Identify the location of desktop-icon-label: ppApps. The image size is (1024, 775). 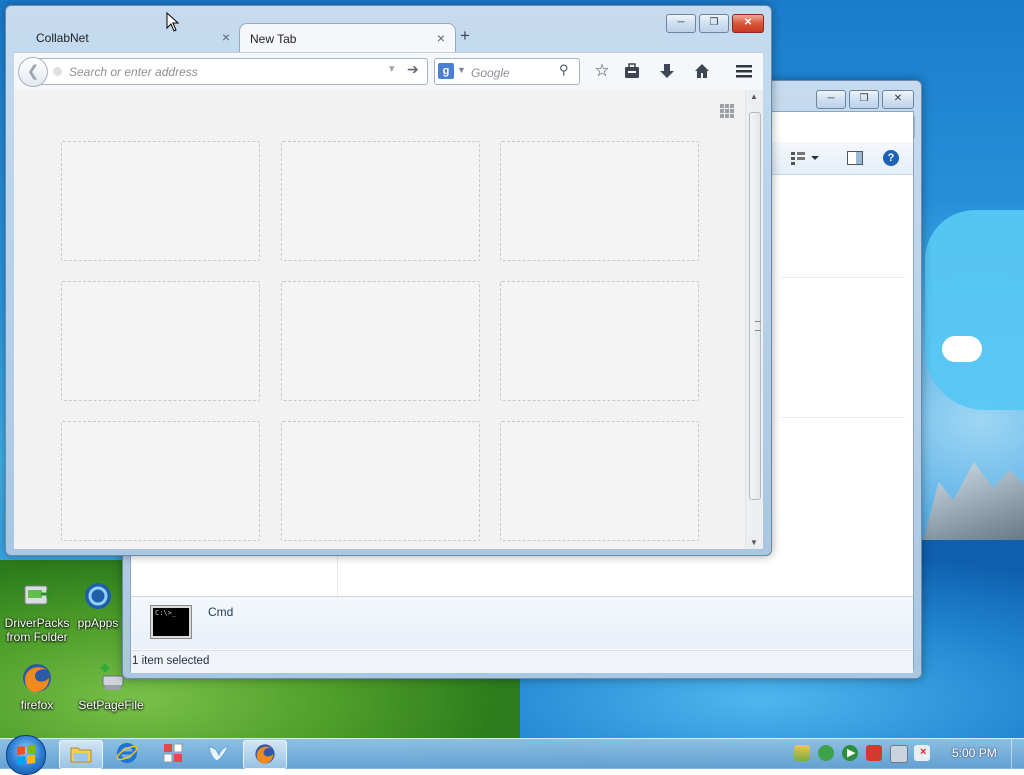
(98, 623).